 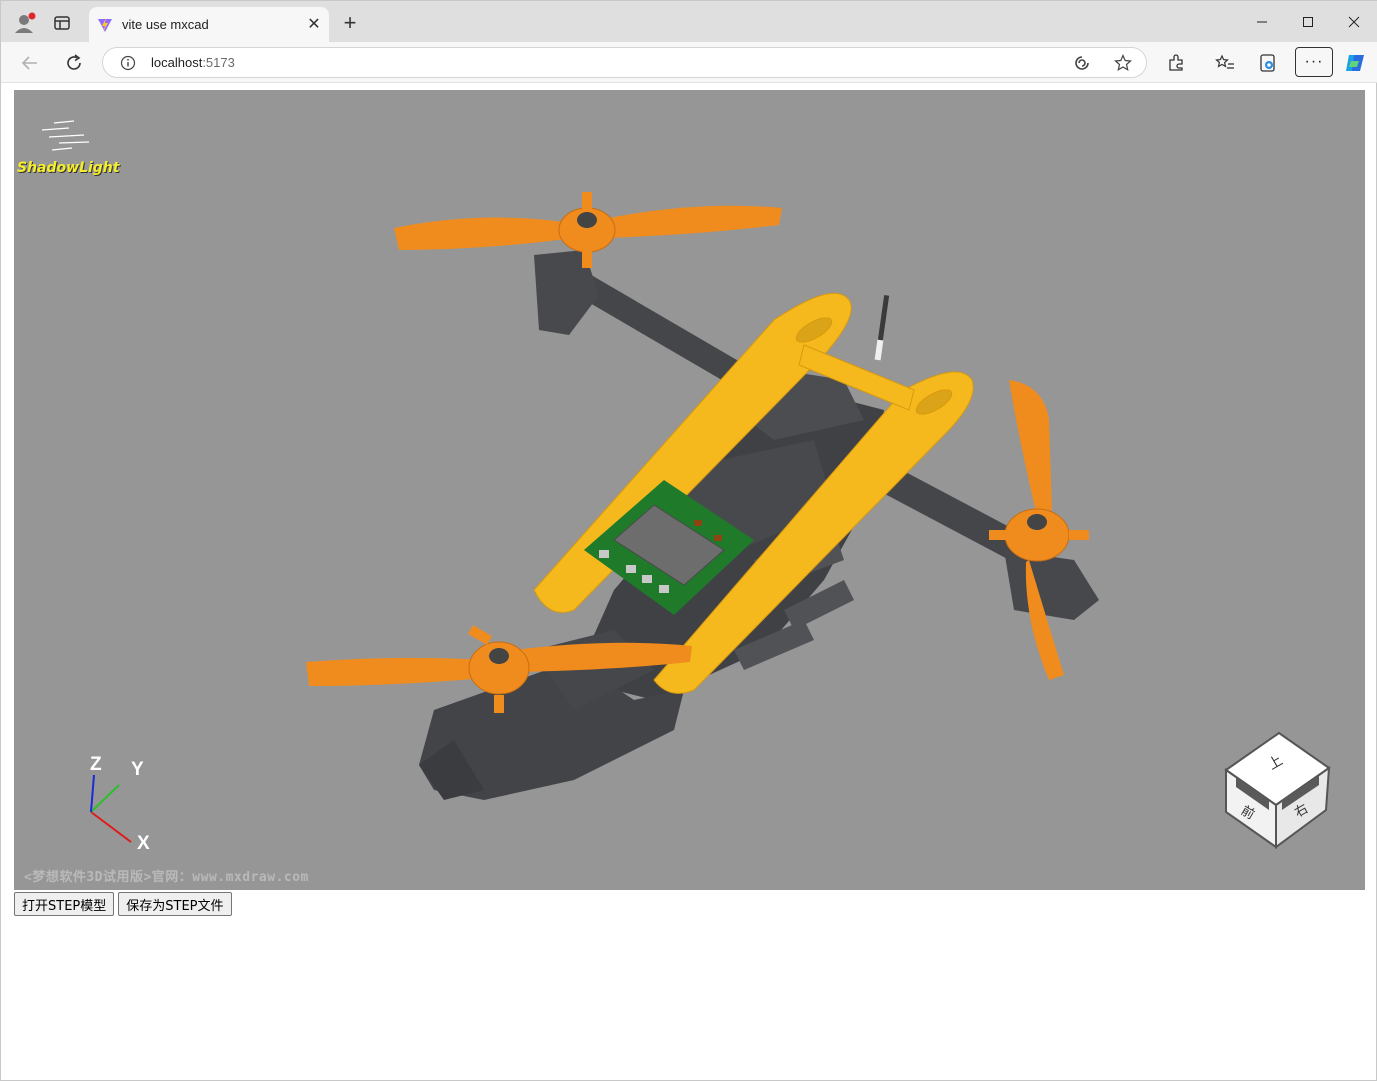 I want to click on tab-actions-button, so click(x=62, y=23).